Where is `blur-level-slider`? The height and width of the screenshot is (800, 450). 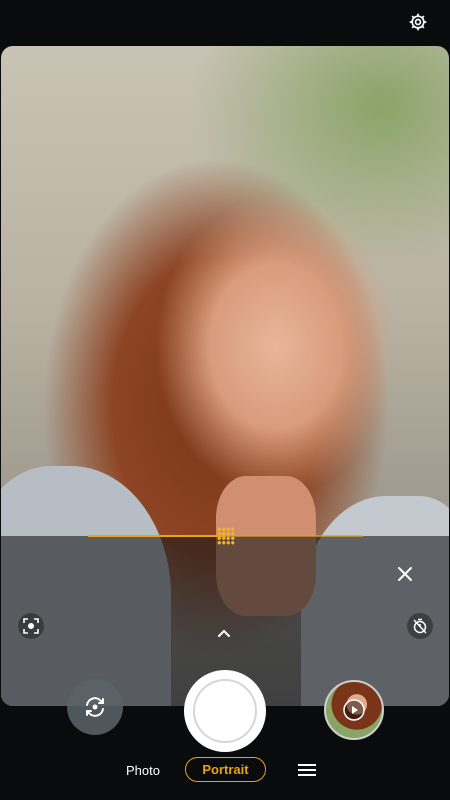 blur-level-slider is located at coordinates (225, 536).